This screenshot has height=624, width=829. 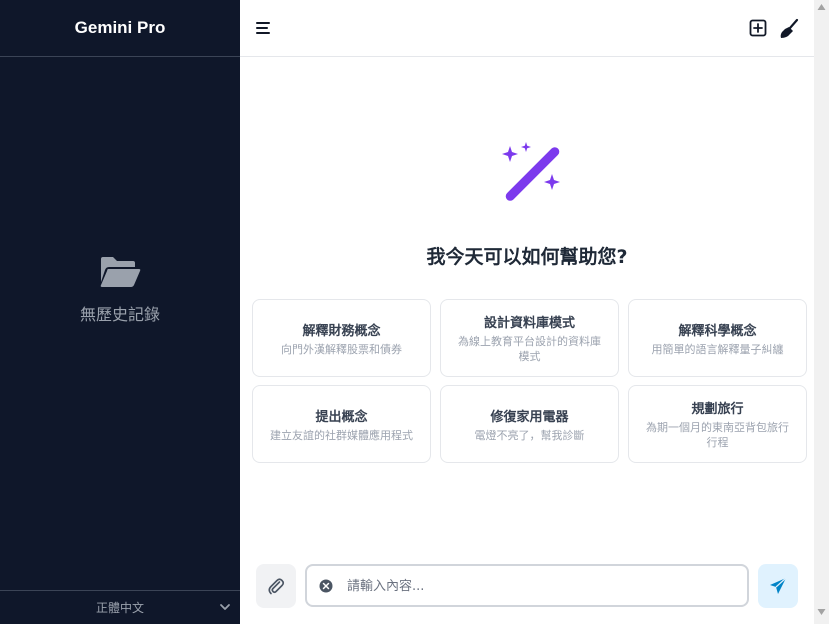 I want to click on scroll-up-icon, so click(x=821, y=7).